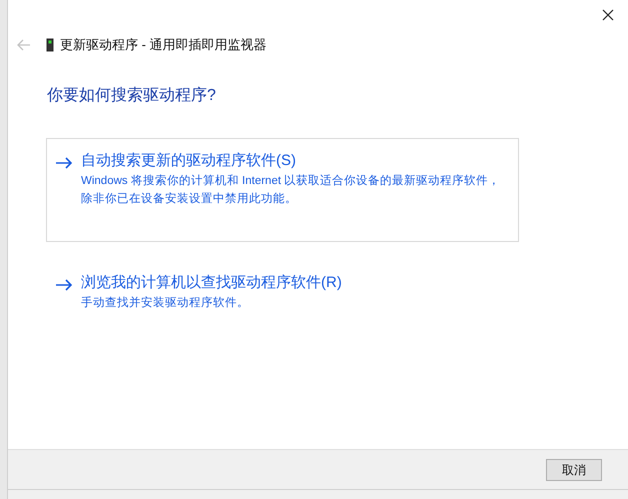 Image resolution: width=628 pixels, height=499 pixels. Describe the element at coordinates (211, 283) in the screenshot. I see `option-title: 浏览我的计算机以查找驱动程序软件(R)` at that location.